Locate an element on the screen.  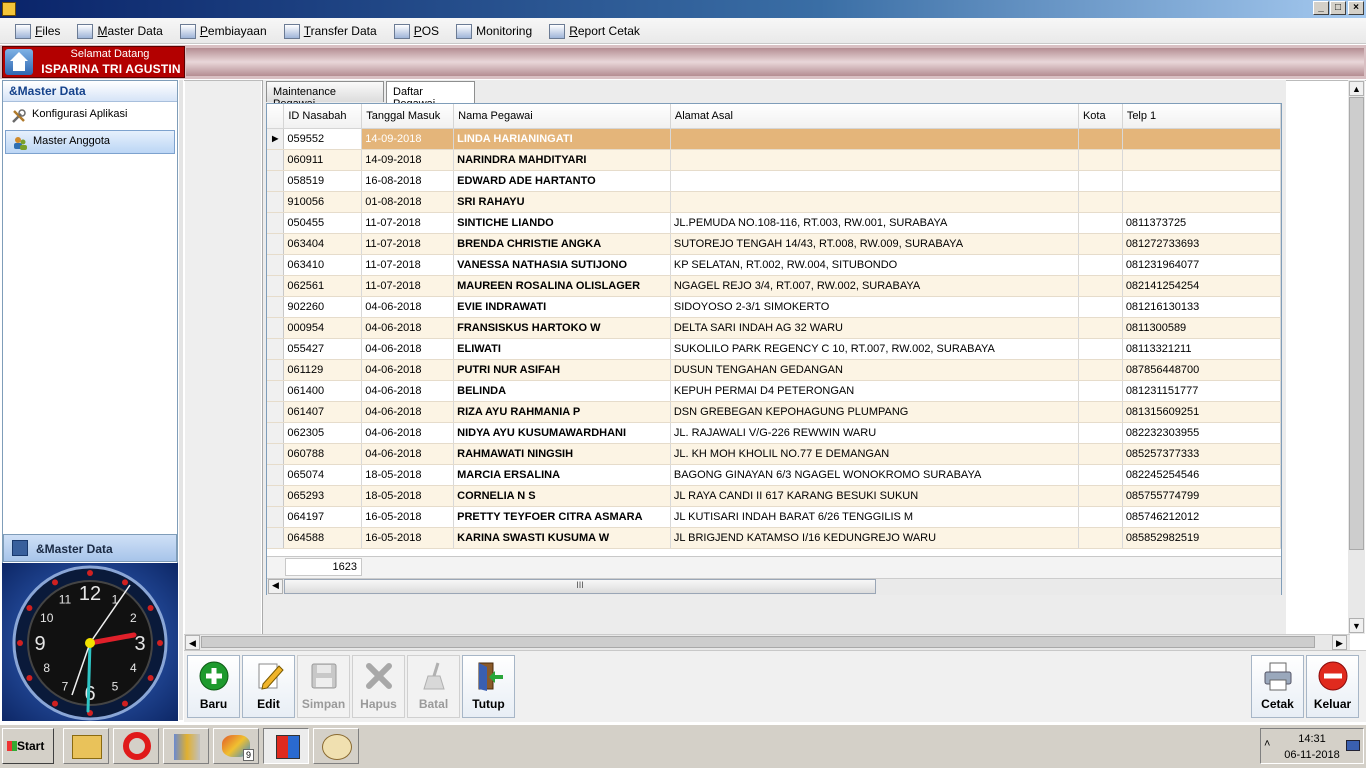
cell-id: 065074 is located at coordinates (323, 475).